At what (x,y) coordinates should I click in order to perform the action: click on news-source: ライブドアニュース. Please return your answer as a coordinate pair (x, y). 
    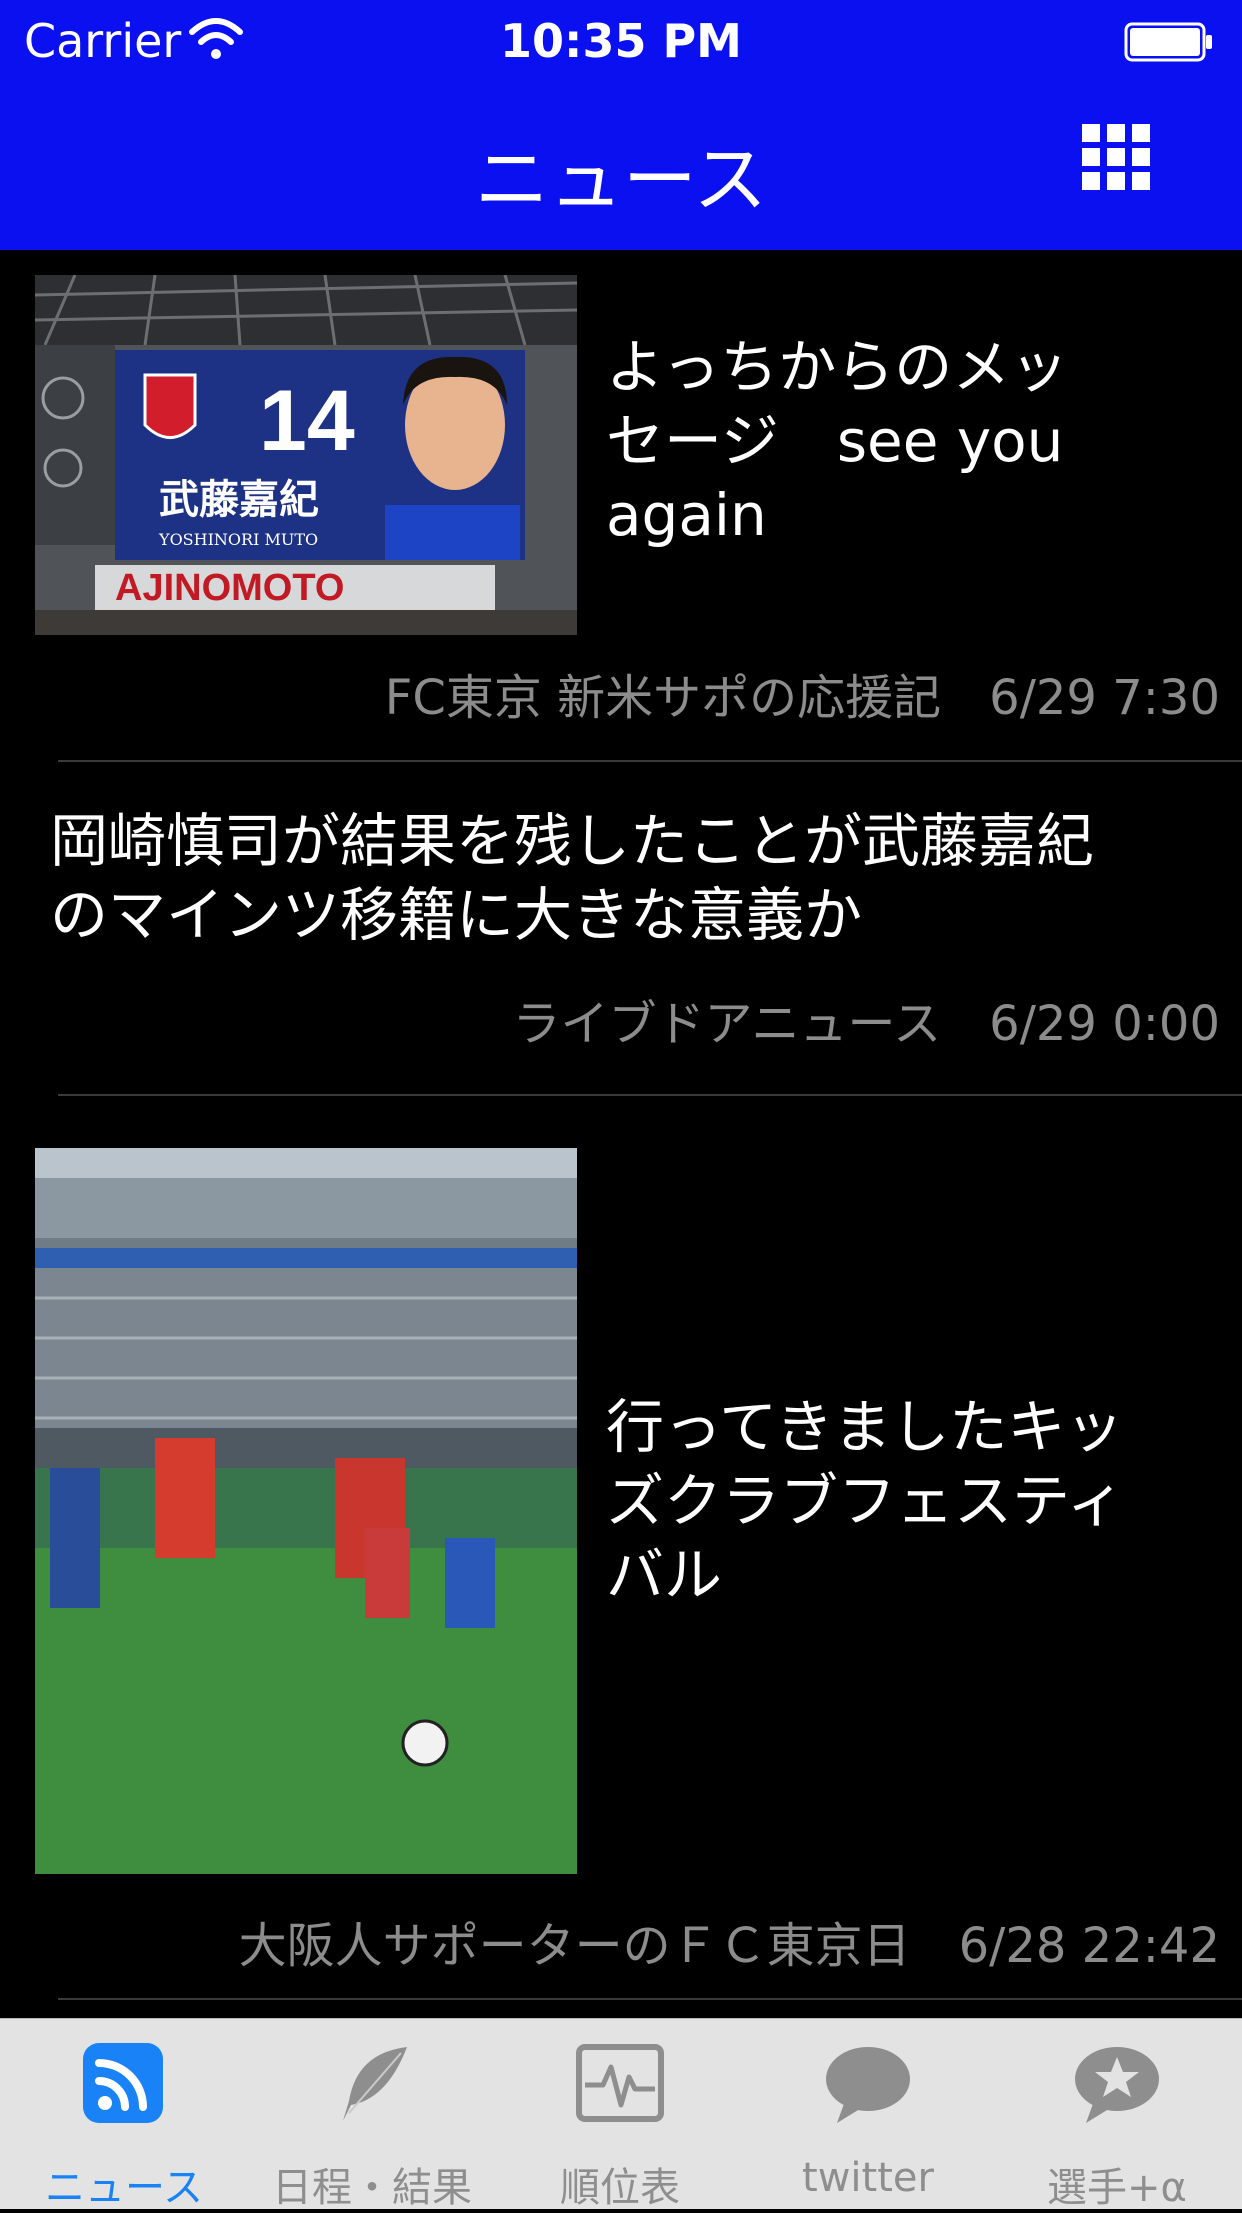
    Looking at the image, I should click on (727, 1024).